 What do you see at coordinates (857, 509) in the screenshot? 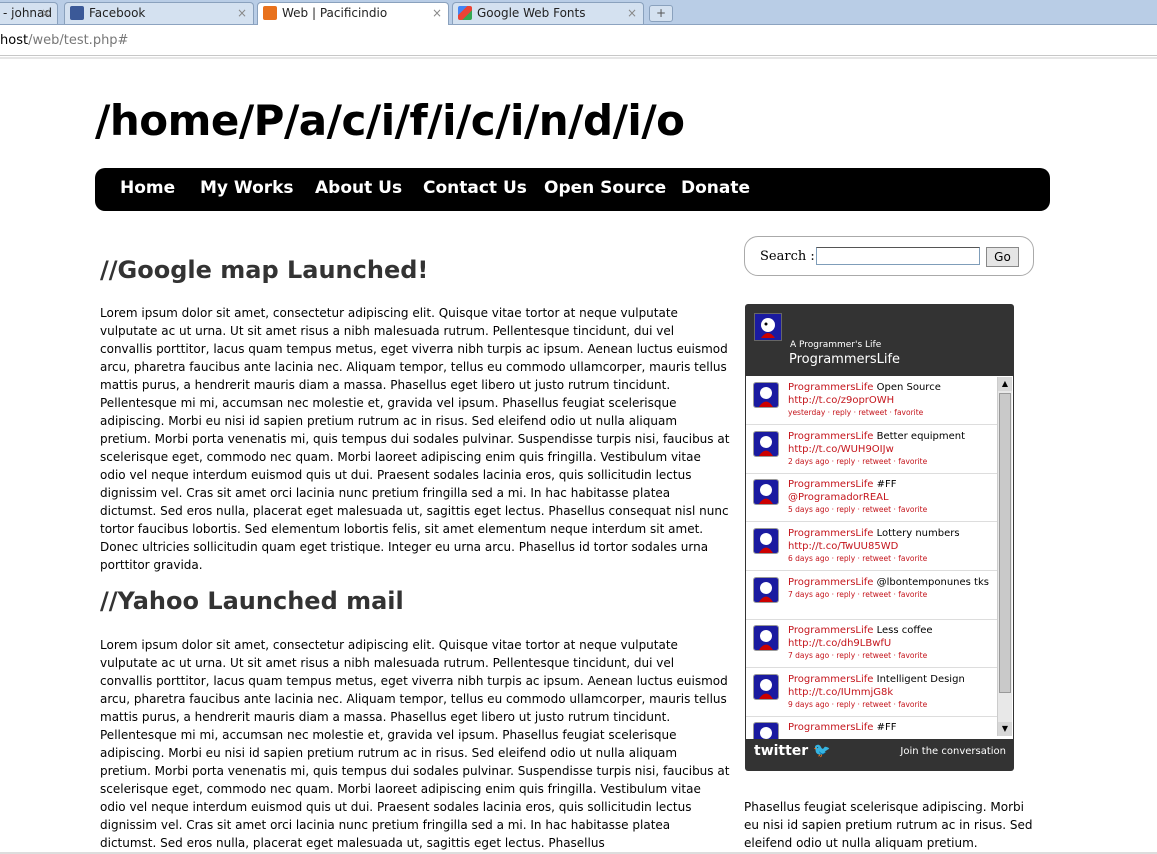
I see `tweet-meta: 5 days ago · reply · retweet · favorite` at bounding box center [857, 509].